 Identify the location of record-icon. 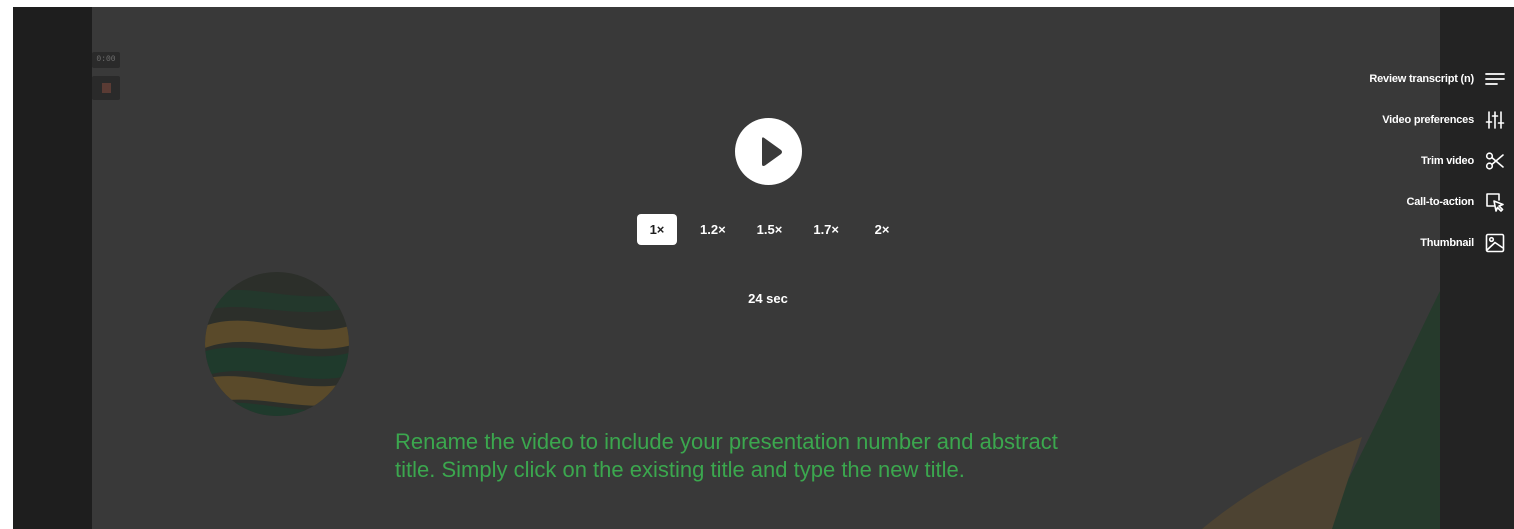
(106, 88).